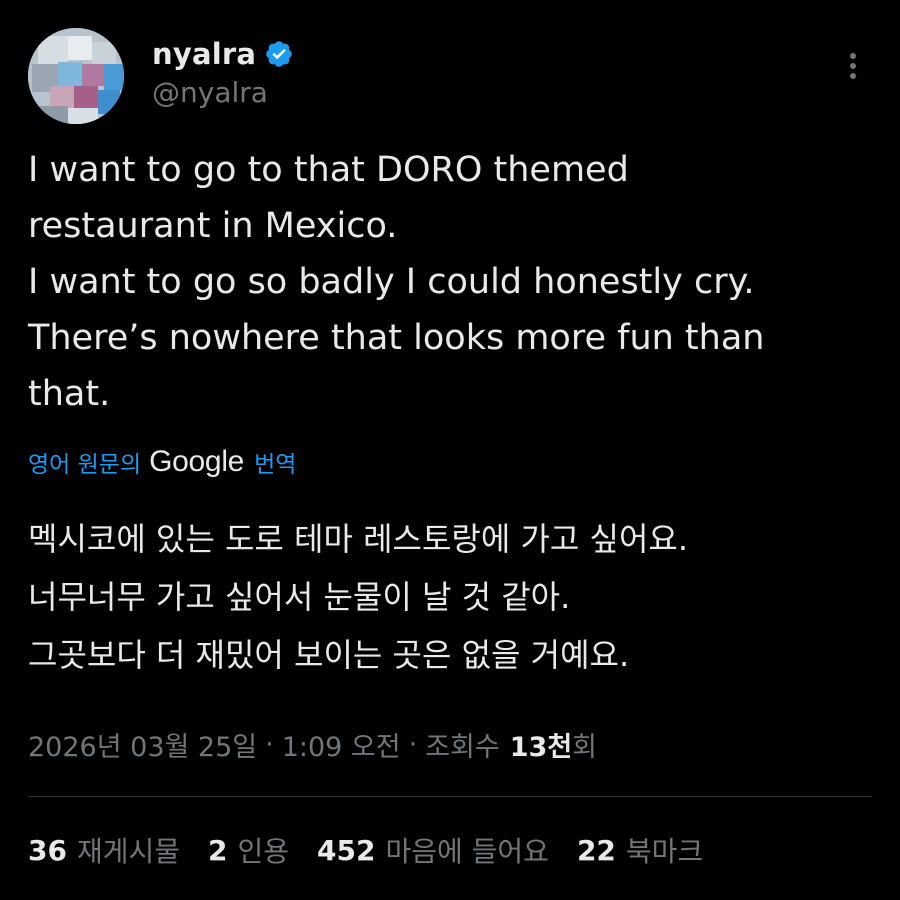 Image resolution: width=900 pixels, height=900 pixels. I want to click on translated-text-line: 멕시코에 있는 도로 테마 레스토랑에 가고 싶어요., so click(358, 539).